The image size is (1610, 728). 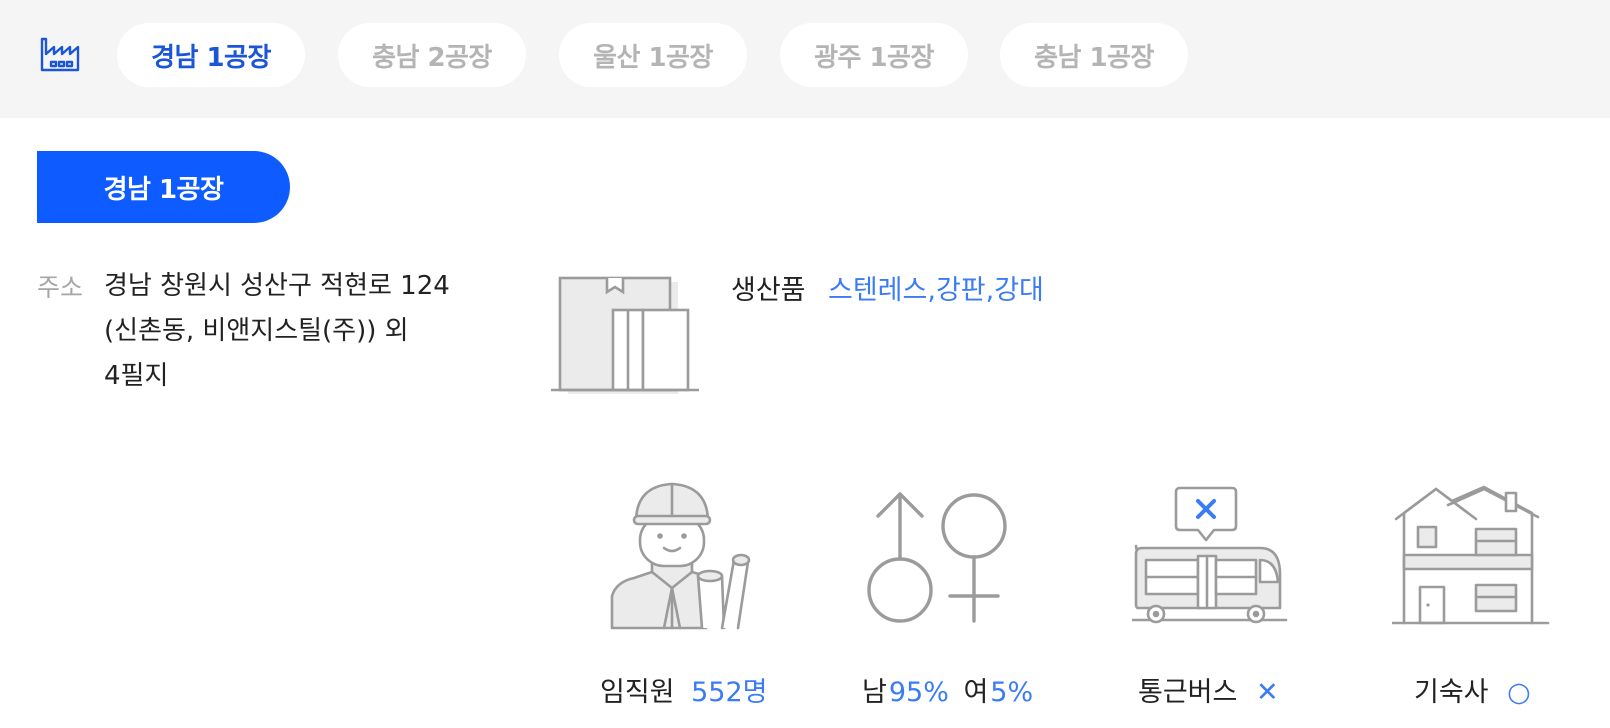 I want to click on worker-icon, so click(x=680, y=556).